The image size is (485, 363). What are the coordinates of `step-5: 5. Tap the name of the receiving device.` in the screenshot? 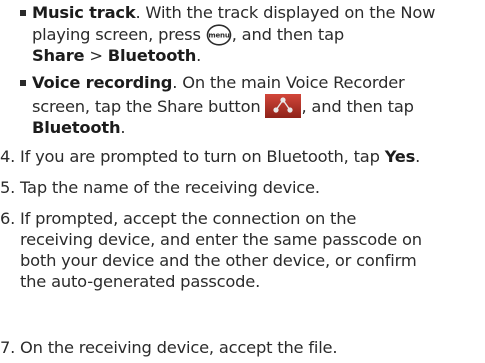 It's located at (160, 187).